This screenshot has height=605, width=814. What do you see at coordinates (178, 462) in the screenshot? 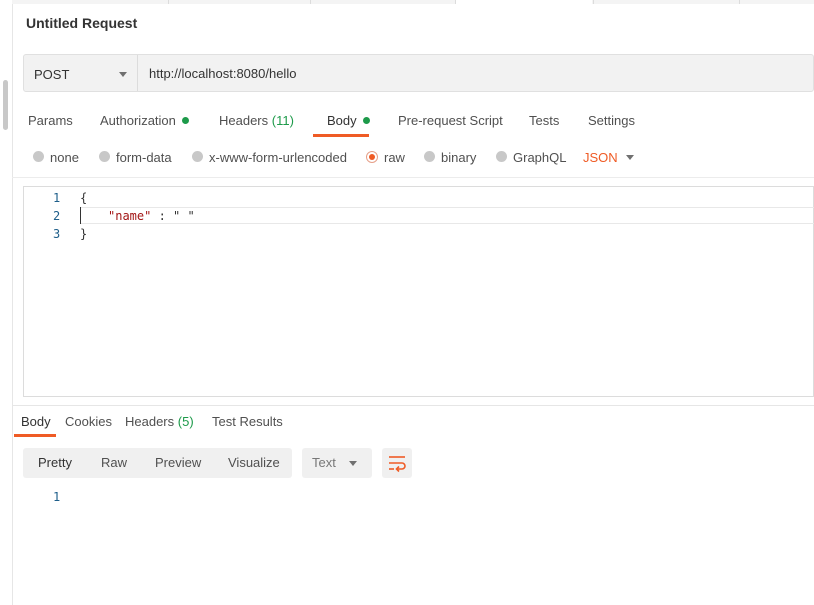
I see `view-preview-button: Preview` at bounding box center [178, 462].